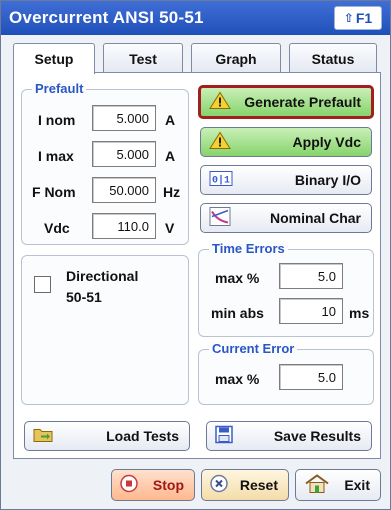  I want to click on tab-graph: Graph, so click(236, 58).